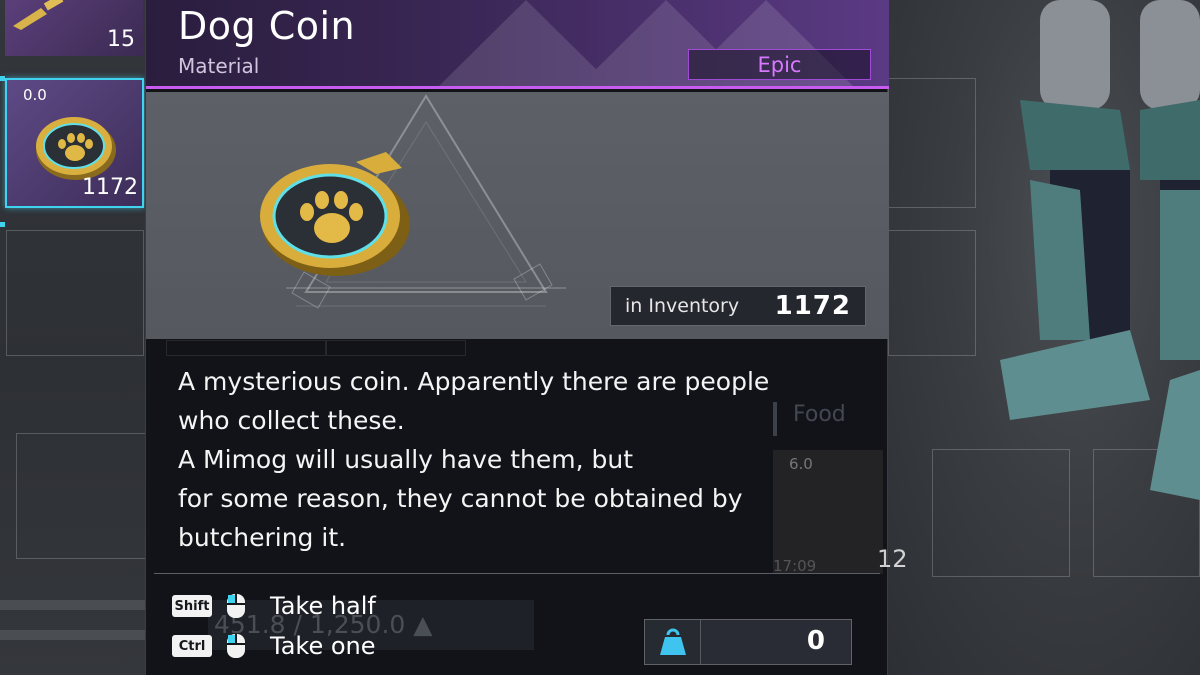 The width and height of the screenshot is (1200, 675). What do you see at coordinates (815, 641) in the screenshot?
I see `carry-weight-value: 0` at bounding box center [815, 641].